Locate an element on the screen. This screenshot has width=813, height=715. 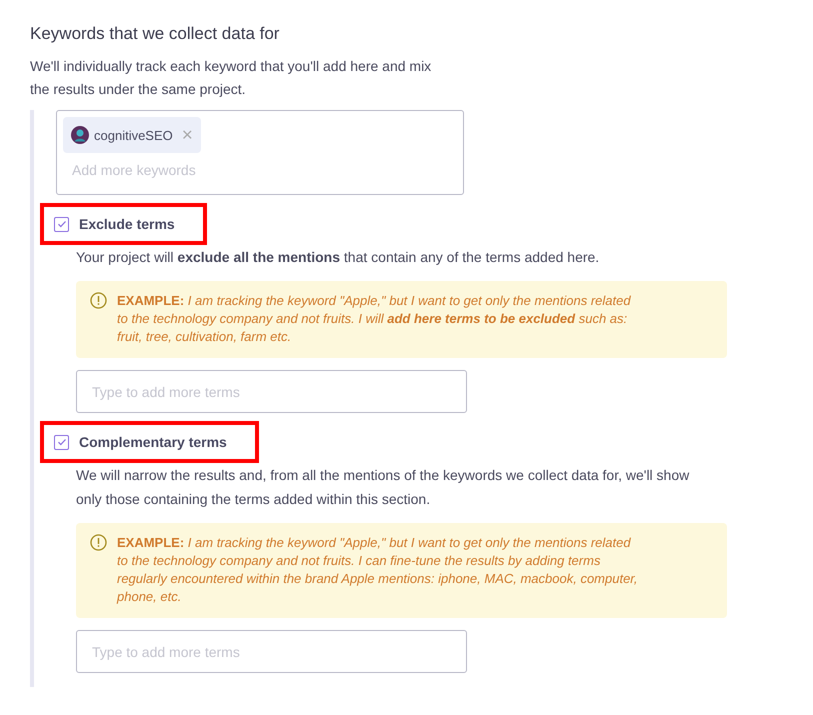
avatar-icon is located at coordinates (80, 135).